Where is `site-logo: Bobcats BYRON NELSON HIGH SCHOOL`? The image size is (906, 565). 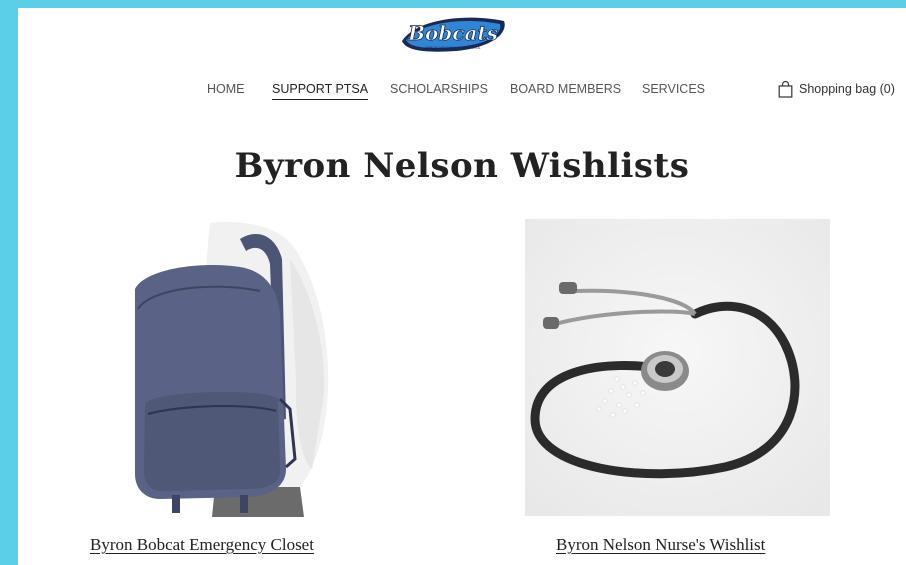
site-logo: Bobcats BYRON NELSON HIGH SCHOOL is located at coordinates (453, 34).